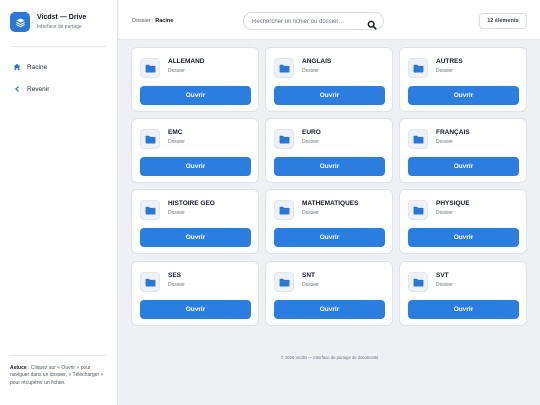 Image resolution: width=540 pixels, height=405 pixels. I want to click on search-icon, so click(372, 23).